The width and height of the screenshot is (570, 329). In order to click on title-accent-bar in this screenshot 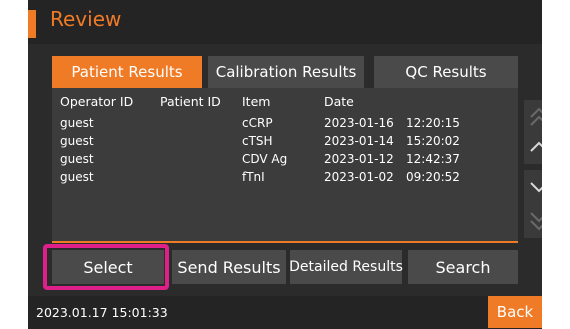, I will do `click(32, 24)`.